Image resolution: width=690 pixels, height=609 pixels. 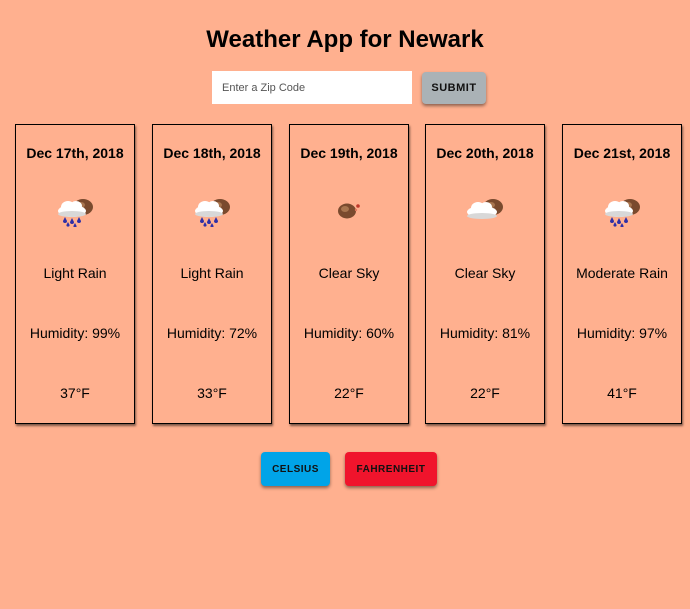 What do you see at coordinates (295, 469) in the screenshot?
I see `celsius-button: CELSIUS` at bounding box center [295, 469].